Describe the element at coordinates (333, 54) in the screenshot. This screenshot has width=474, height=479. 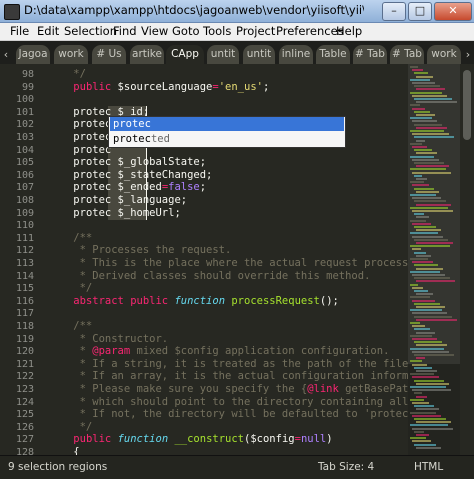
I see `tab-9: Table` at that location.